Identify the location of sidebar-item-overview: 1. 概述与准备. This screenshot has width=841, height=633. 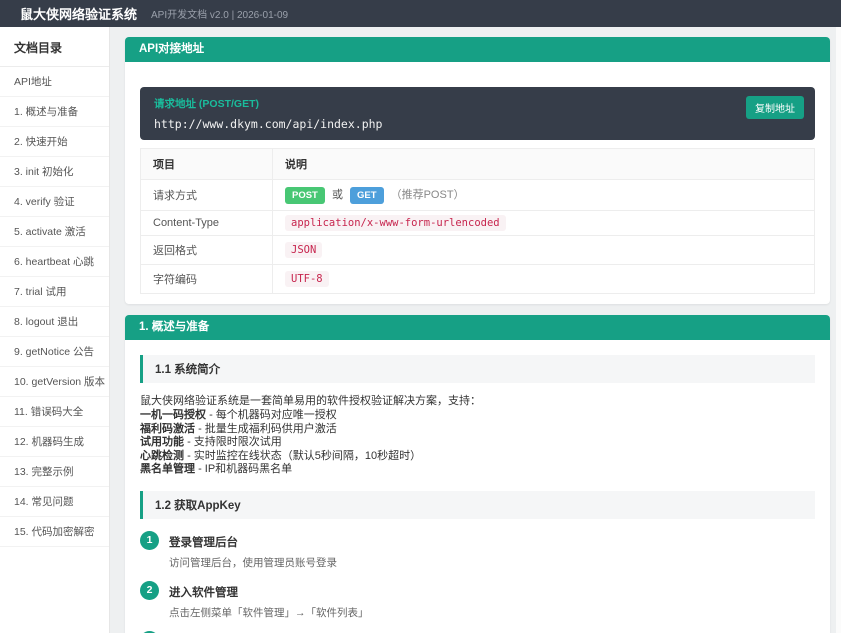
(54, 112).